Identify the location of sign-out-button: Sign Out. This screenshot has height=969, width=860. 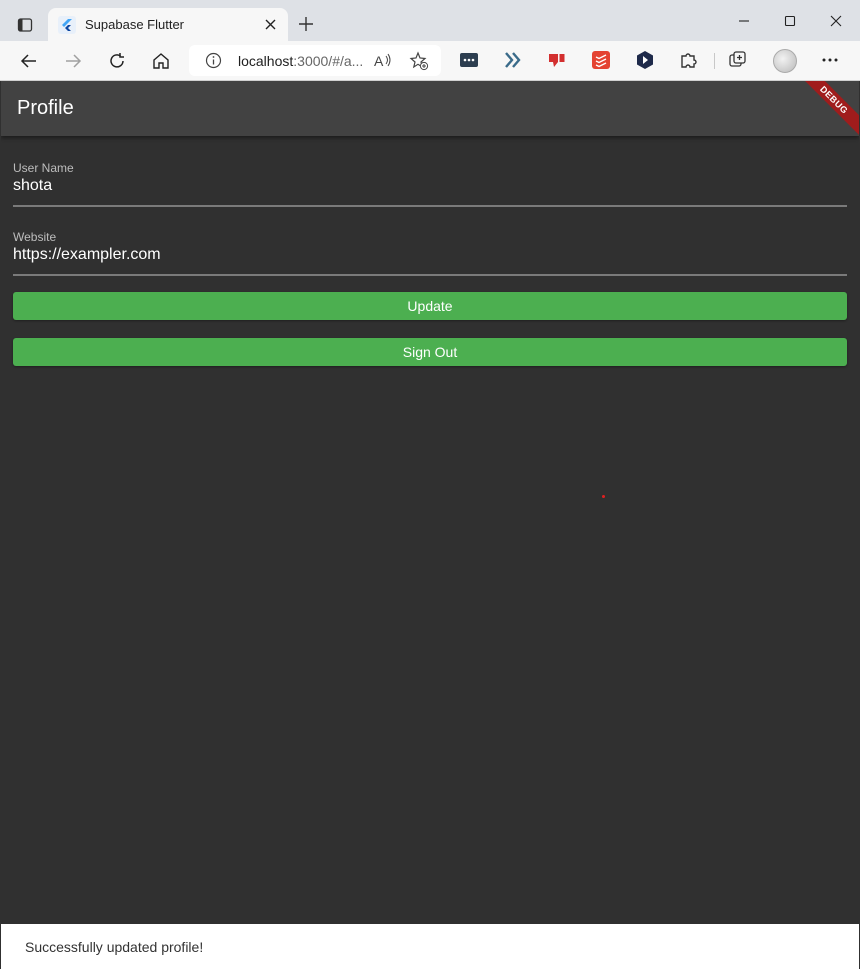
(430, 352).